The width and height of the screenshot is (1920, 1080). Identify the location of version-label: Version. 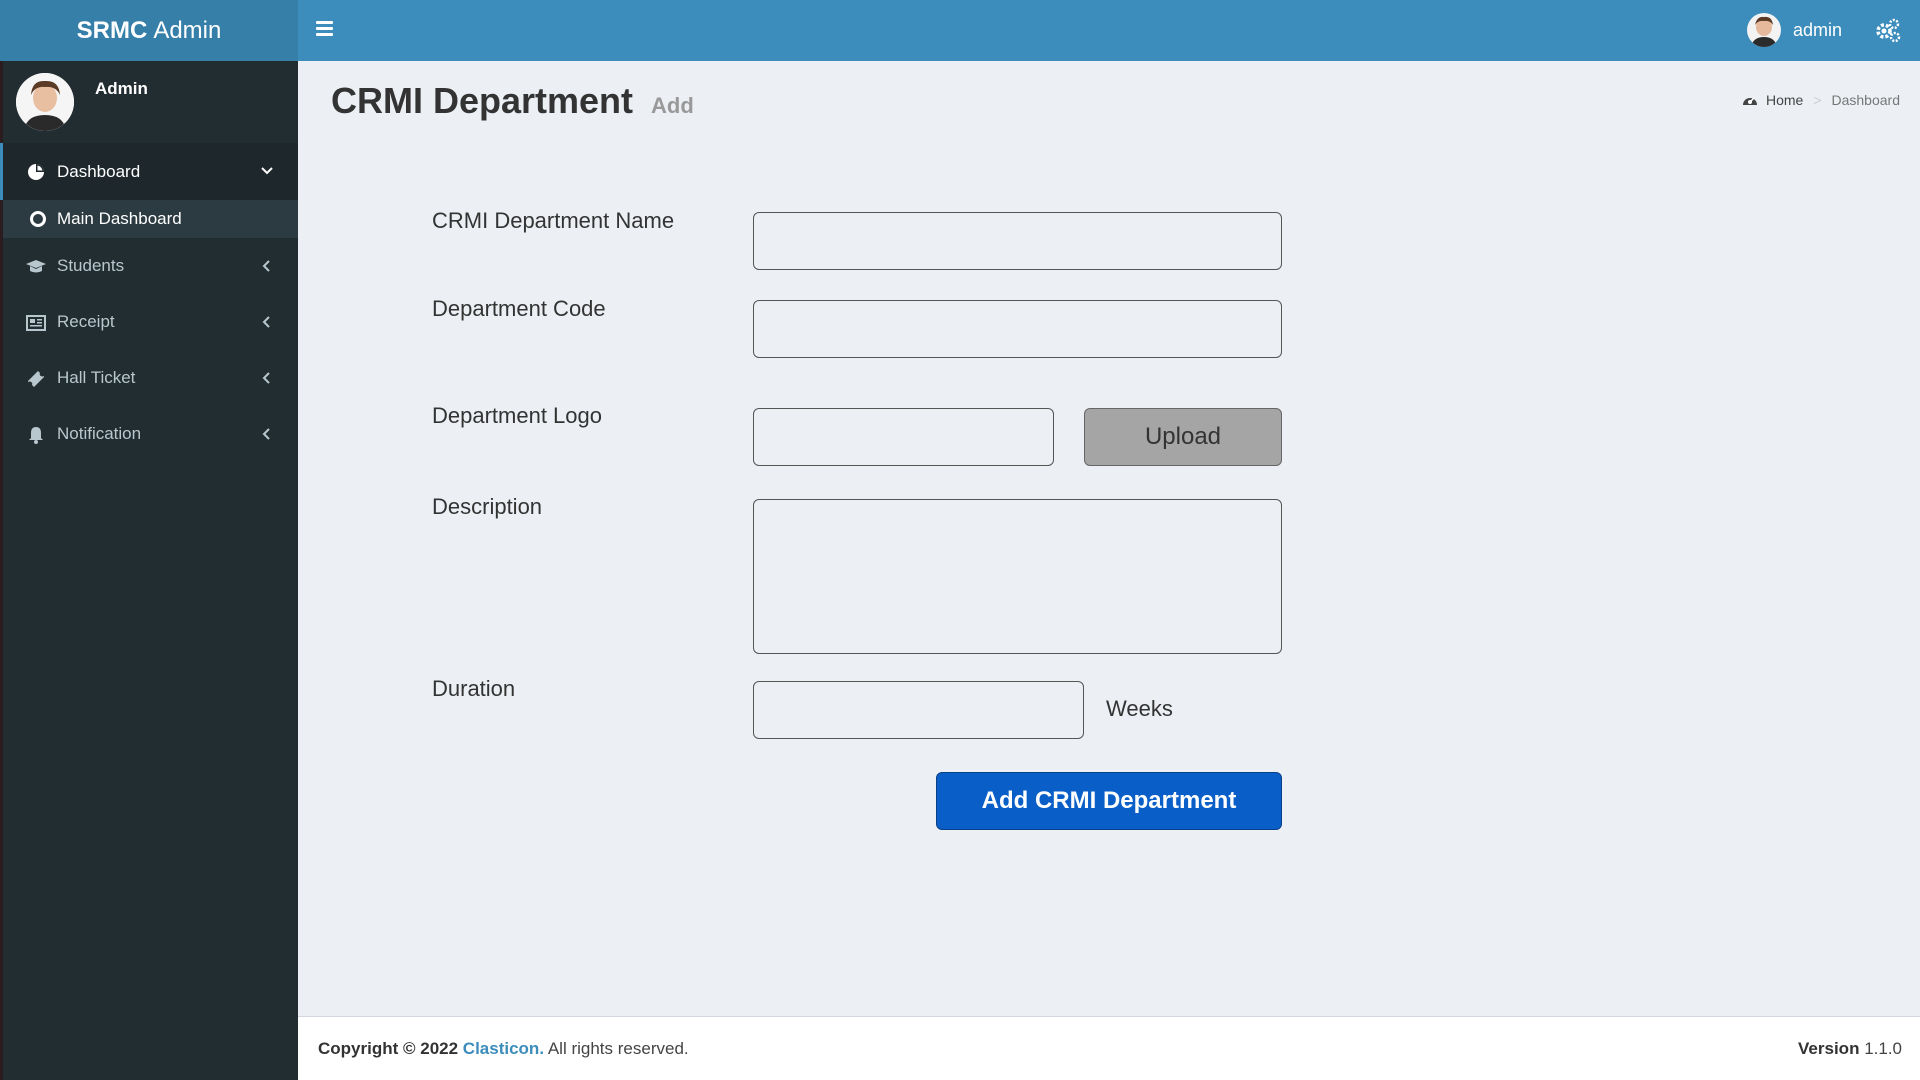
(1829, 1048).